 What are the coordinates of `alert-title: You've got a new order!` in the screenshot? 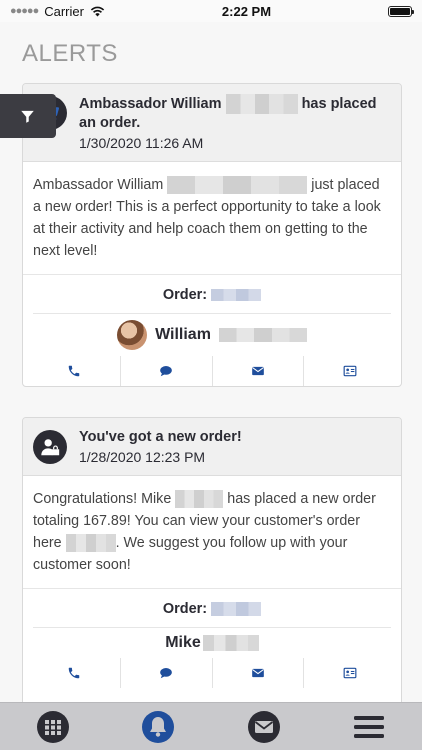 It's located at (160, 437).